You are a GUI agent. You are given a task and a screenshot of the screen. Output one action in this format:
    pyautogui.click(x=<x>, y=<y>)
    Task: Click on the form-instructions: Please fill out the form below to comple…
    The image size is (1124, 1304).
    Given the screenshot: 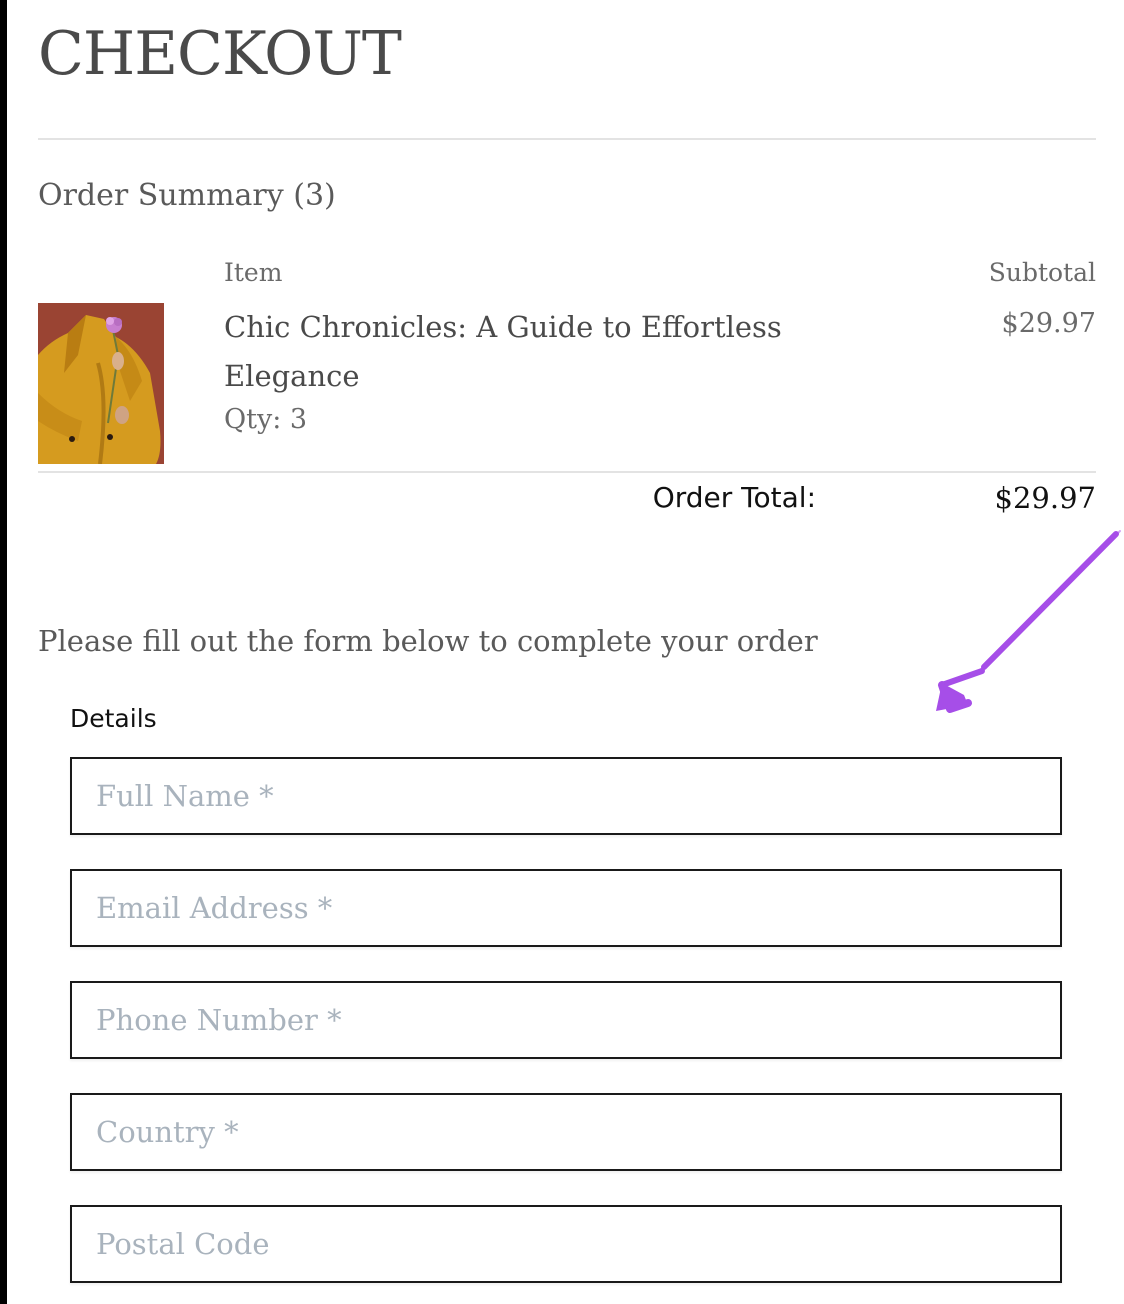 What is the action you would take?
    pyautogui.click(x=428, y=641)
    